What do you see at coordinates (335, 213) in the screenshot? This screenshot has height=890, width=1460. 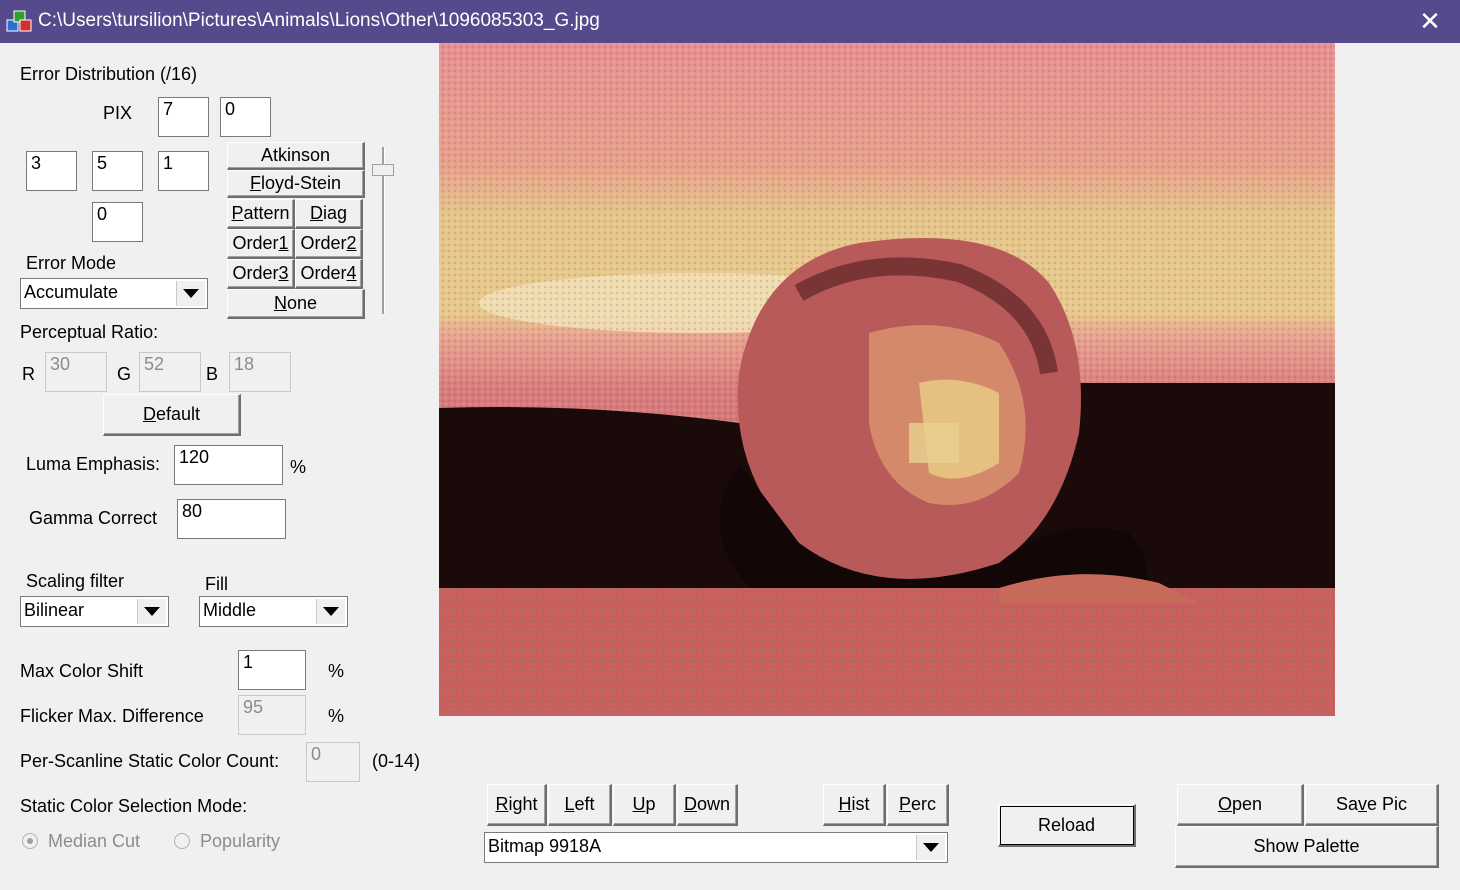 I see `label-part: iag` at bounding box center [335, 213].